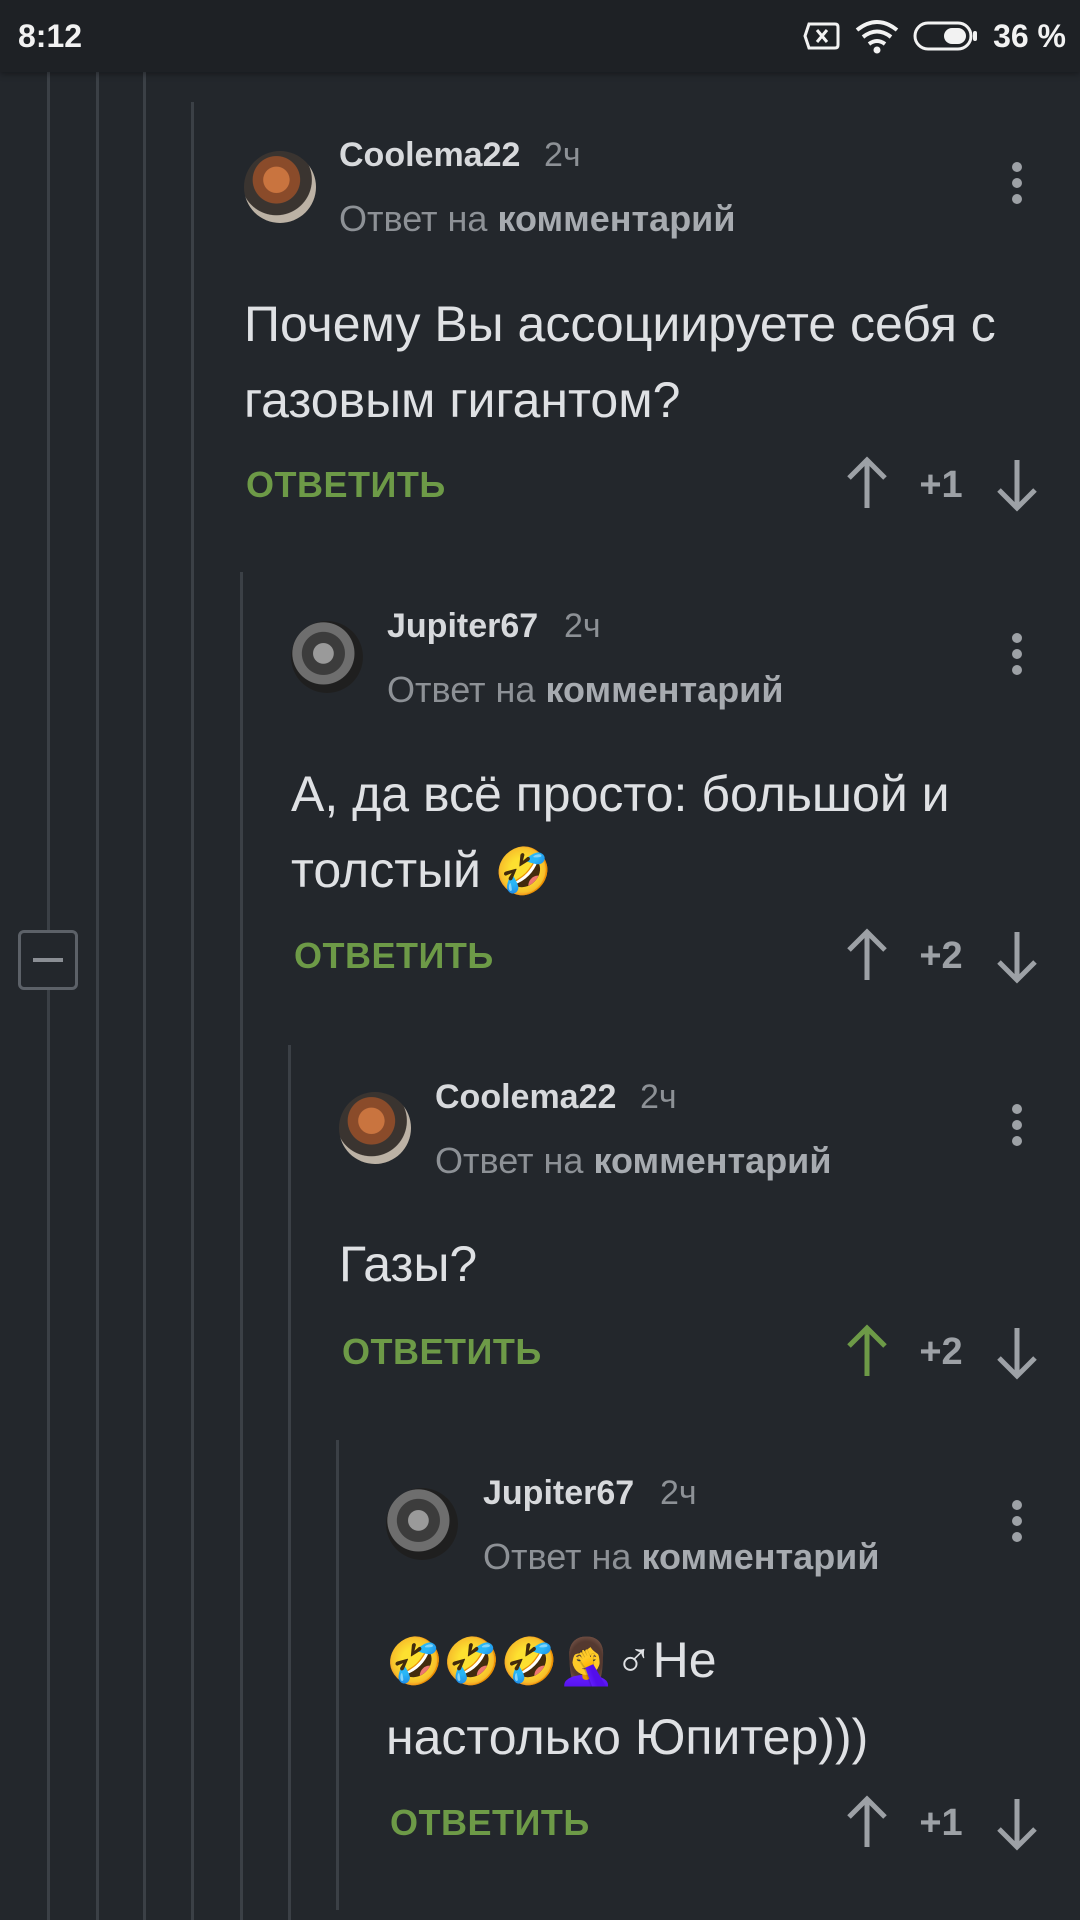 Image resolution: width=1080 pixels, height=1920 pixels. What do you see at coordinates (945, 36) in the screenshot?
I see `battery-icon` at bounding box center [945, 36].